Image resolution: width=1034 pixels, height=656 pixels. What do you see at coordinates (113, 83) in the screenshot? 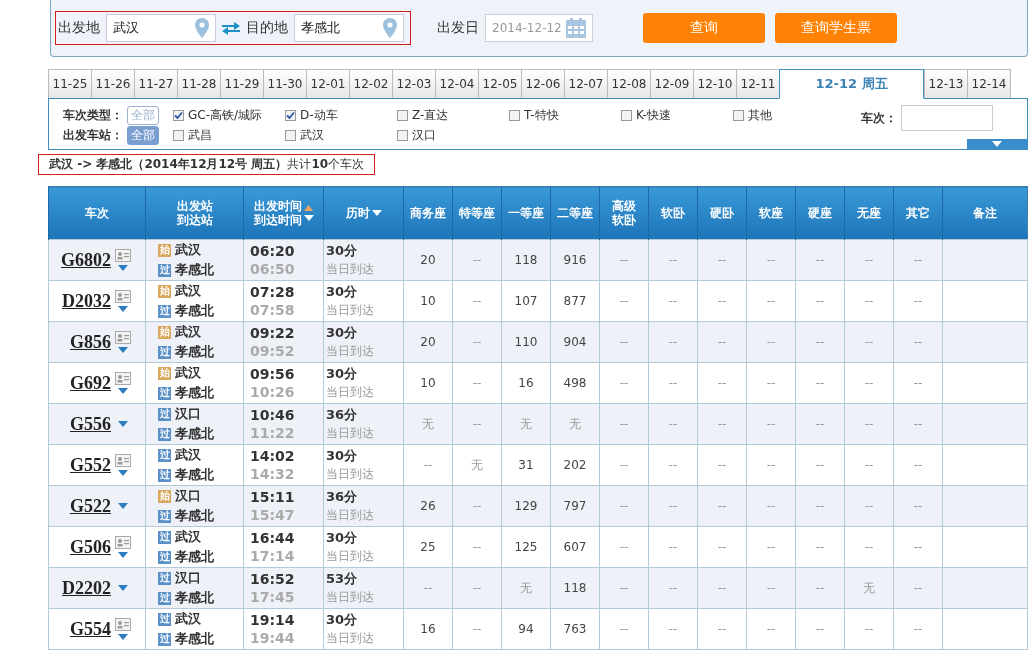
I see `date-tab: 11-26` at bounding box center [113, 83].